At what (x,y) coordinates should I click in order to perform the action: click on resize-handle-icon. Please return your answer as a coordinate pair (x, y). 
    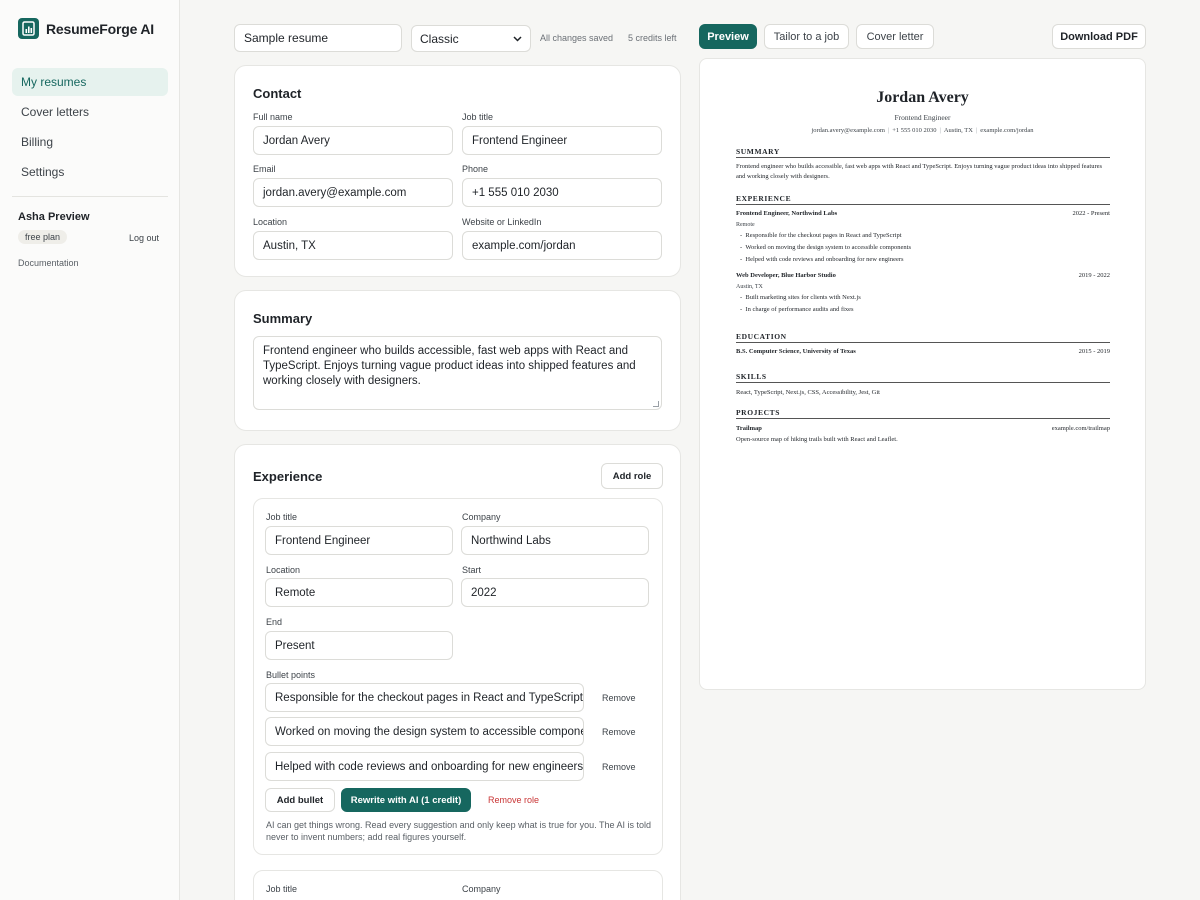
    Looking at the image, I should click on (656, 404).